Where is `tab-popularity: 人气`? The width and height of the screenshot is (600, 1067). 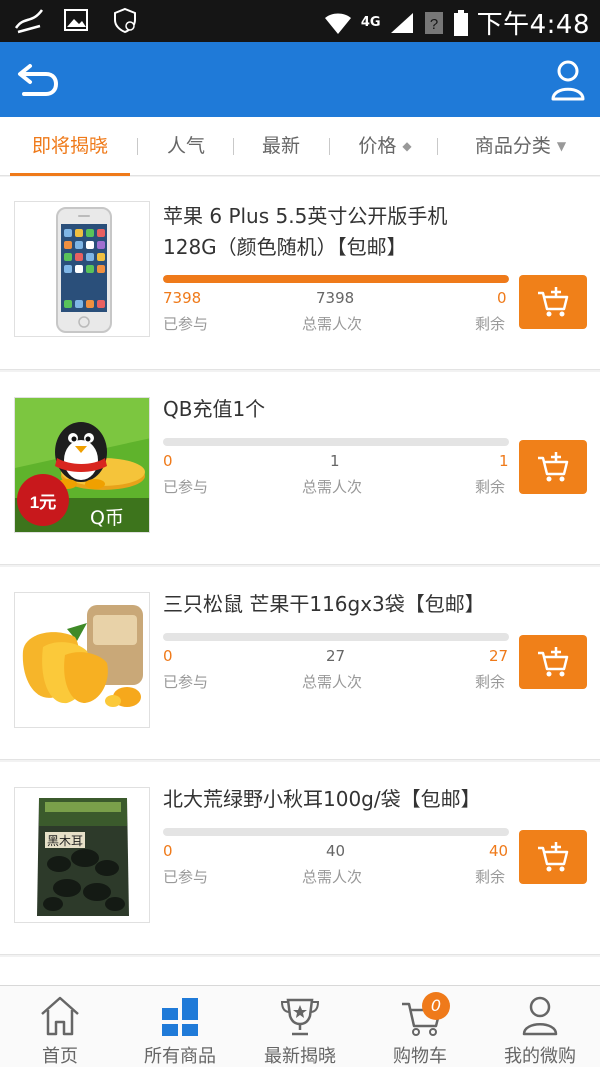 tab-popularity: 人气 is located at coordinates (186, 146).